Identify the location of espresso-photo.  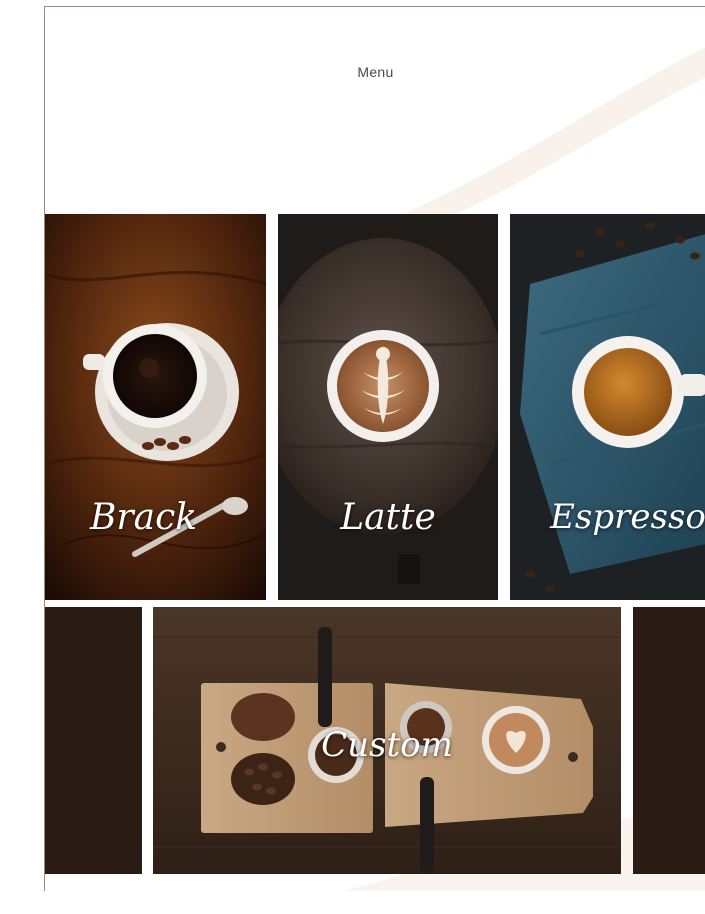
(607, 407).